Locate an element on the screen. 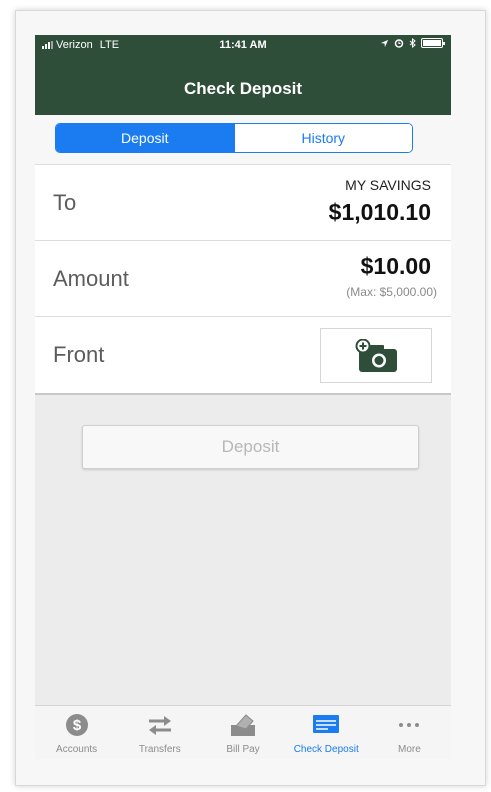 The image size is (491, 792). tab-label: More is located at coordinates (409, 749).